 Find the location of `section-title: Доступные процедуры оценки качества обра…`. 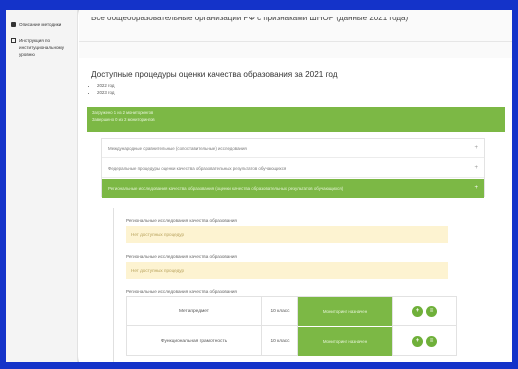

section-title: Доступные процедуры оценки качества обра… is located at coordinates (214, 74).